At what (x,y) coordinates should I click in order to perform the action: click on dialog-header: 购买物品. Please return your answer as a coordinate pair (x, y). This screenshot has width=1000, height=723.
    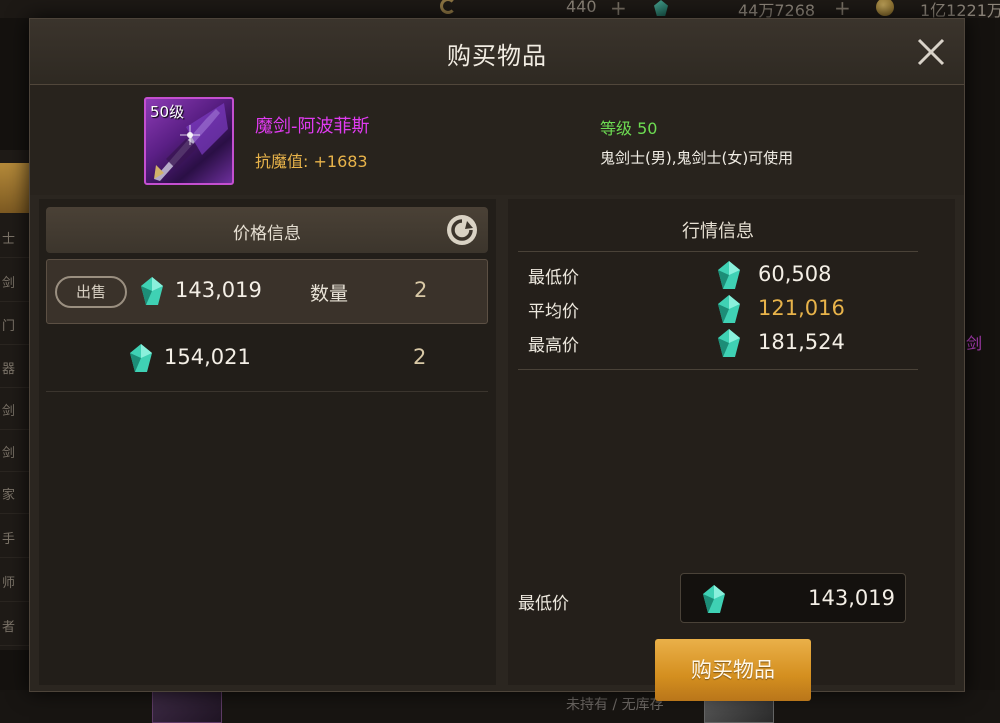
    Looking at the image, I should click on (497, 52).